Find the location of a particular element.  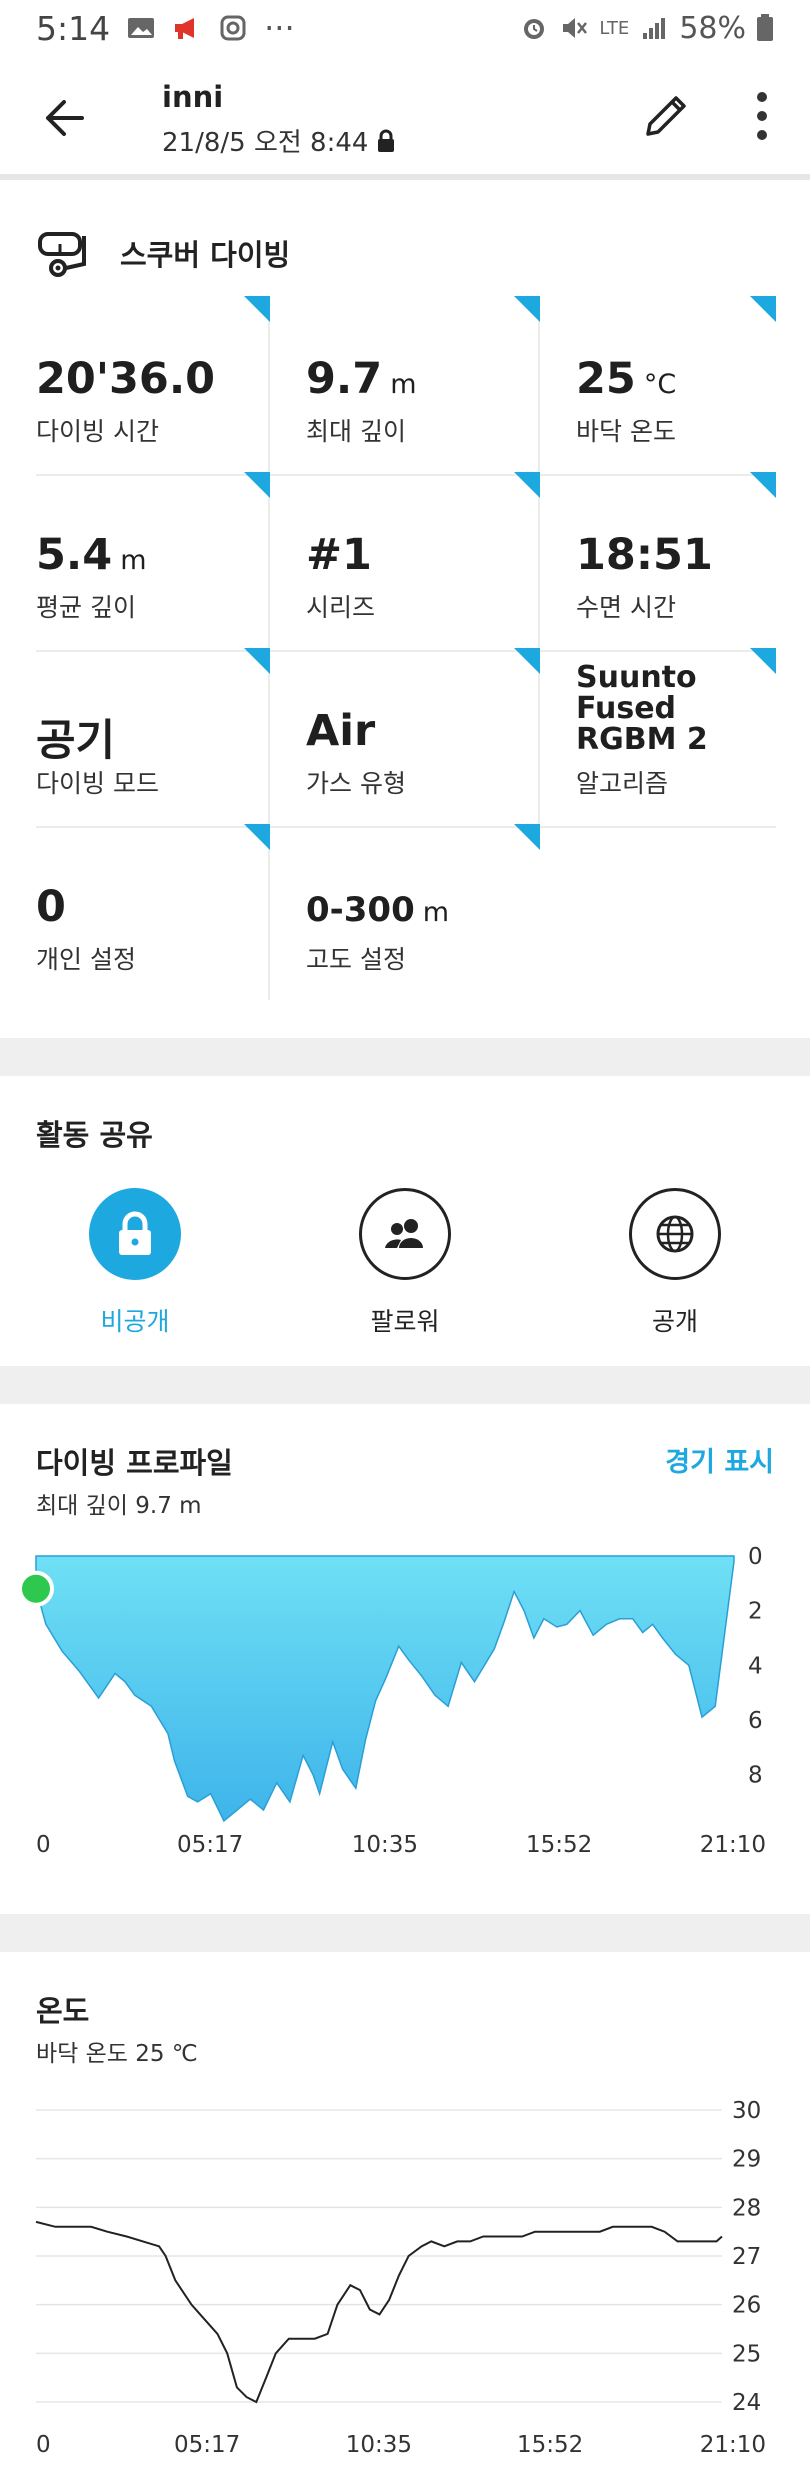

edit-button is located at coordinates (666, 116).